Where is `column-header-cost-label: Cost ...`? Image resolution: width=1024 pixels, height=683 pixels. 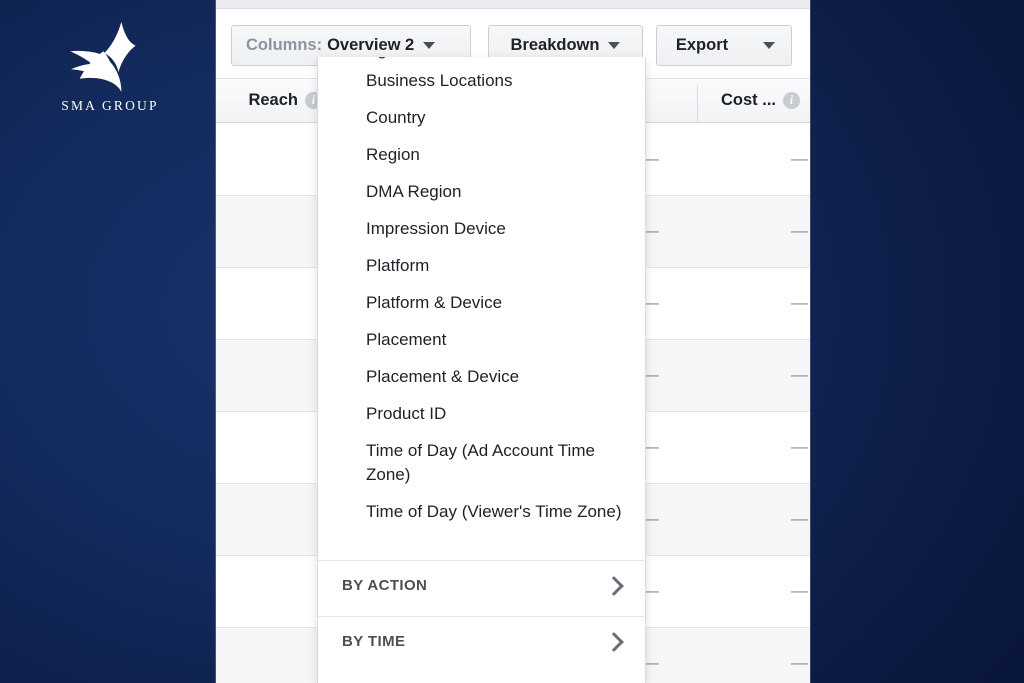
column-header-cost-label: Cost ... is located at coordinates (748, 100).